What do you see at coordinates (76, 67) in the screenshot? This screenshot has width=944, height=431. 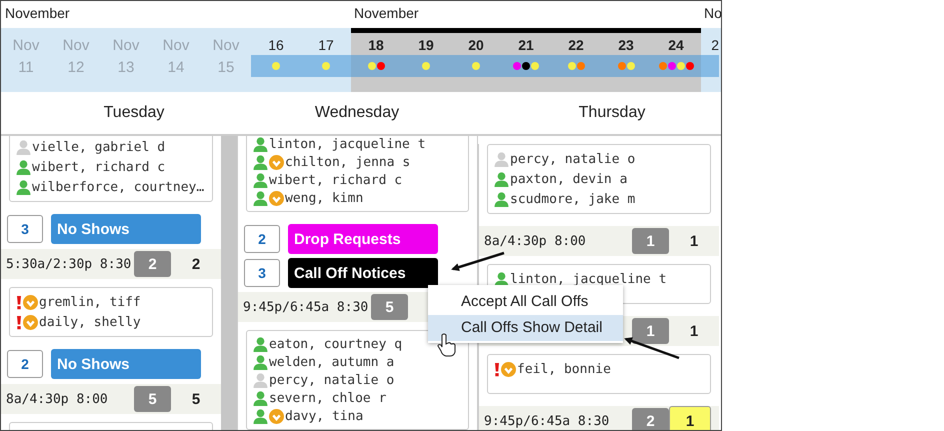 I see `day-number: 12` at bounding box center [76, 67].